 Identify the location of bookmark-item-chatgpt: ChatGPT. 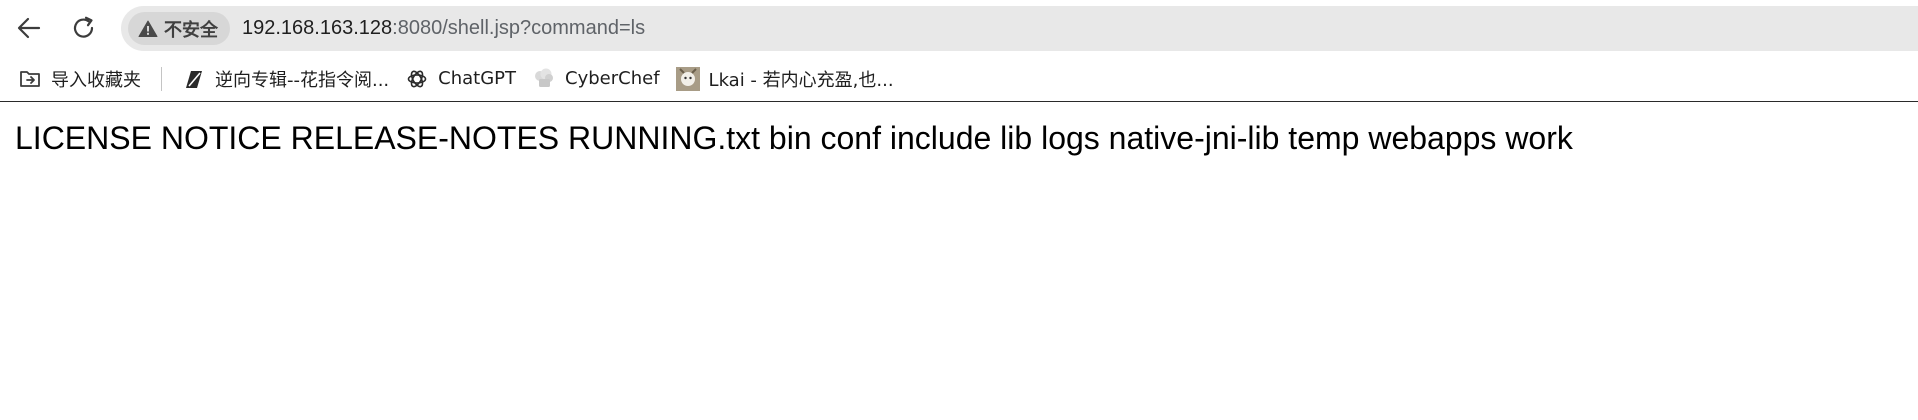
(460, 79).